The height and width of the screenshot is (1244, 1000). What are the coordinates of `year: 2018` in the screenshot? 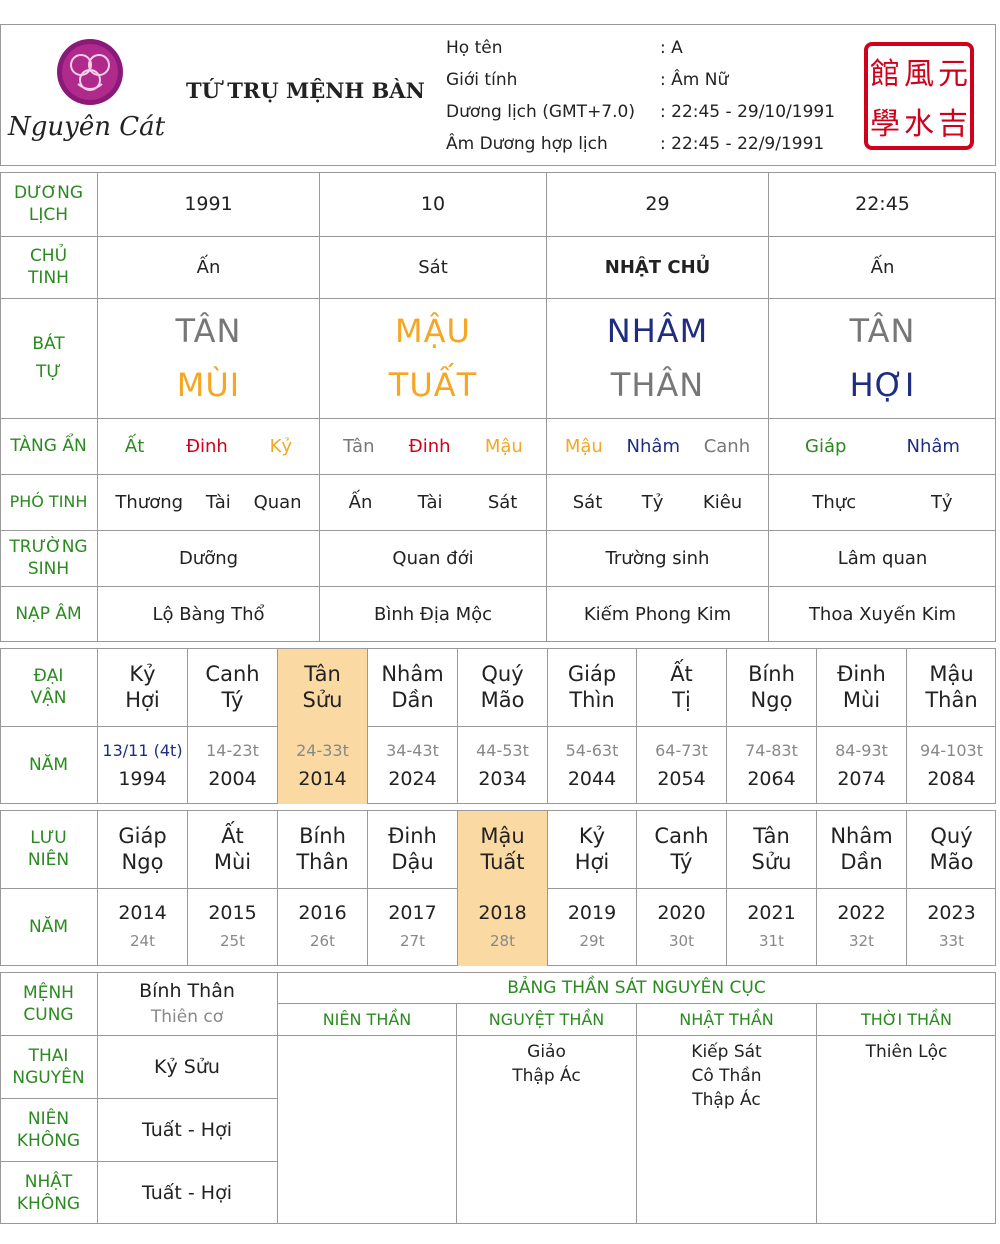 It's located at (502, 913).